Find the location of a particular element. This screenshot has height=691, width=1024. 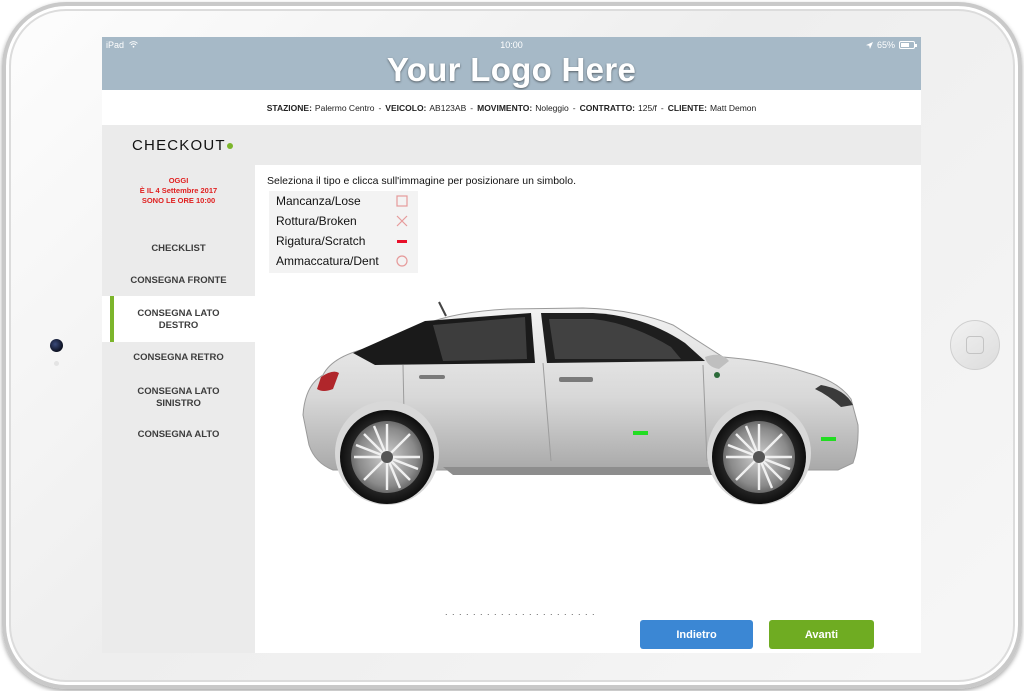

stazione-value: Palermo Centro is located at coordinates (344, 107).